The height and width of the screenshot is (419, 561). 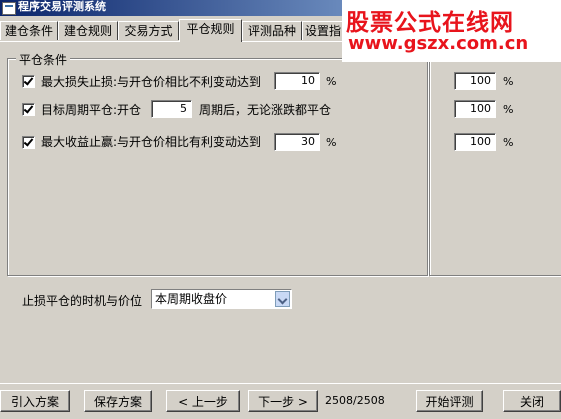 I want to click on watermark-title: 股票公式在线网, so click(x=430, y=23).